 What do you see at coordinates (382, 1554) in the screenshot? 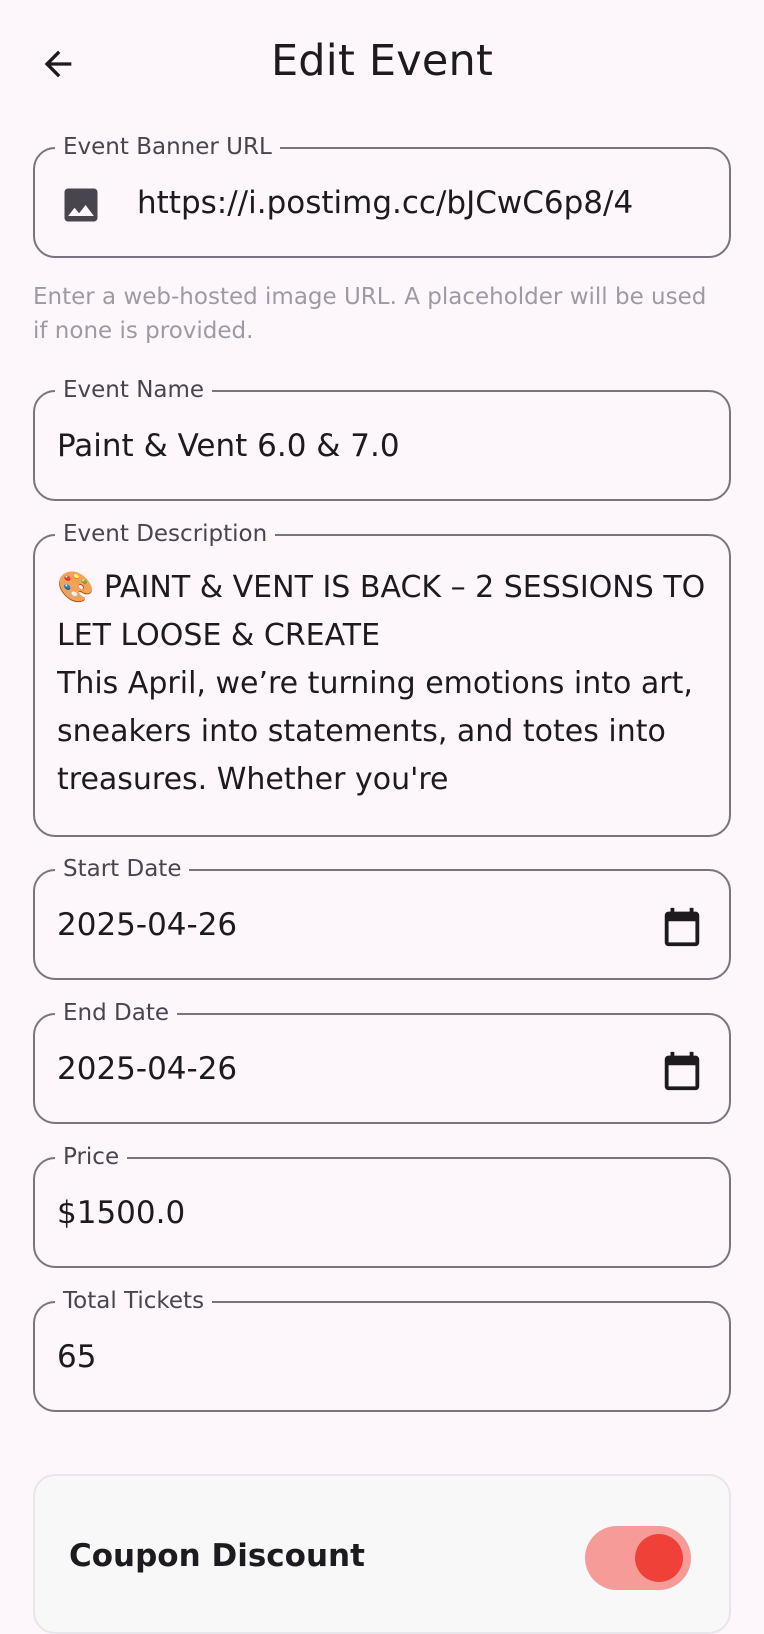
I see `coupon-discount-card: Coupon Discount` at bounding box center [382, 1554].